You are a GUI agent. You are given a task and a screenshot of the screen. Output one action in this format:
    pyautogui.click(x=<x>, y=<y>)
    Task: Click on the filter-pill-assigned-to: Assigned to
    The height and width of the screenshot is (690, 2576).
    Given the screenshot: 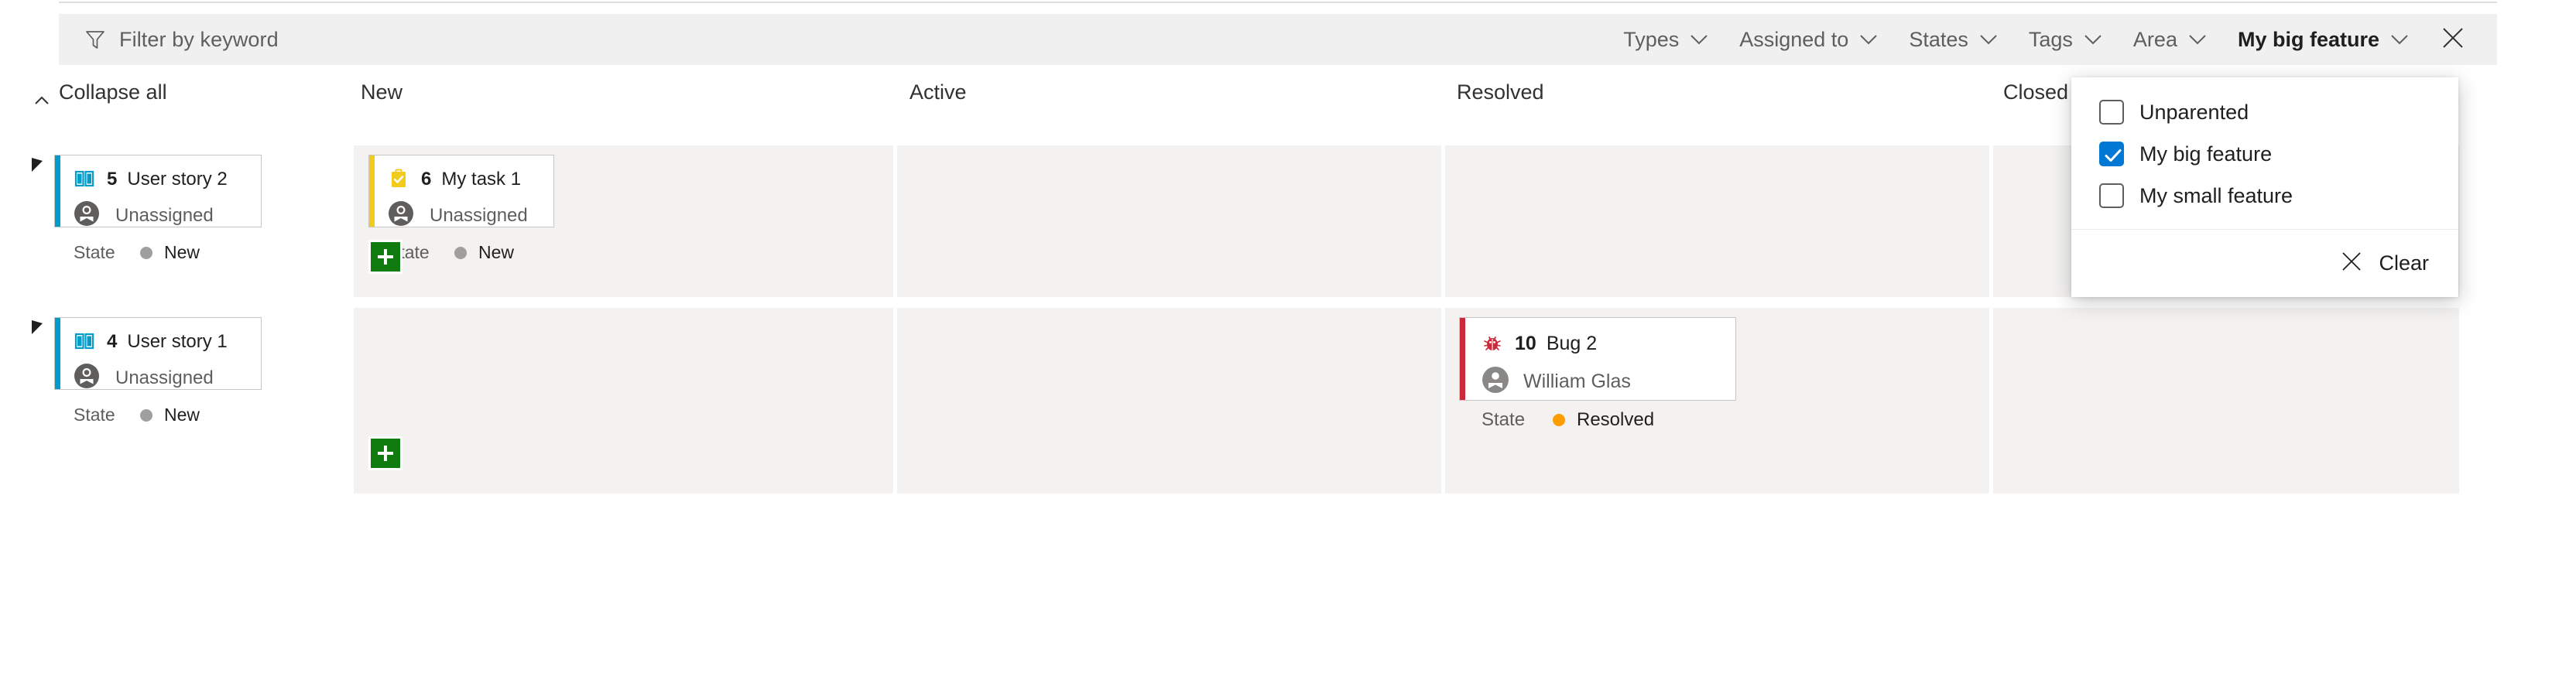 What is the action you would take?
    pyautogui.click(x=1808, y=40)
    